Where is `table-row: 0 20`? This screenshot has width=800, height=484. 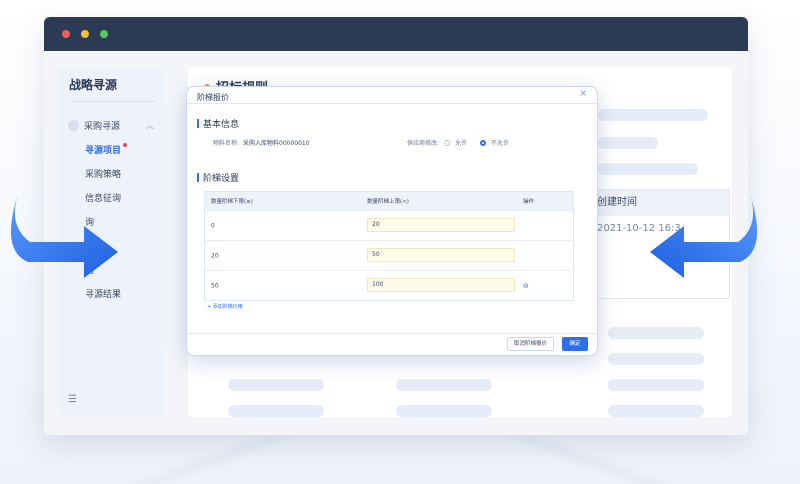
table-row: 0 20 is located at coordinates (389, 225).